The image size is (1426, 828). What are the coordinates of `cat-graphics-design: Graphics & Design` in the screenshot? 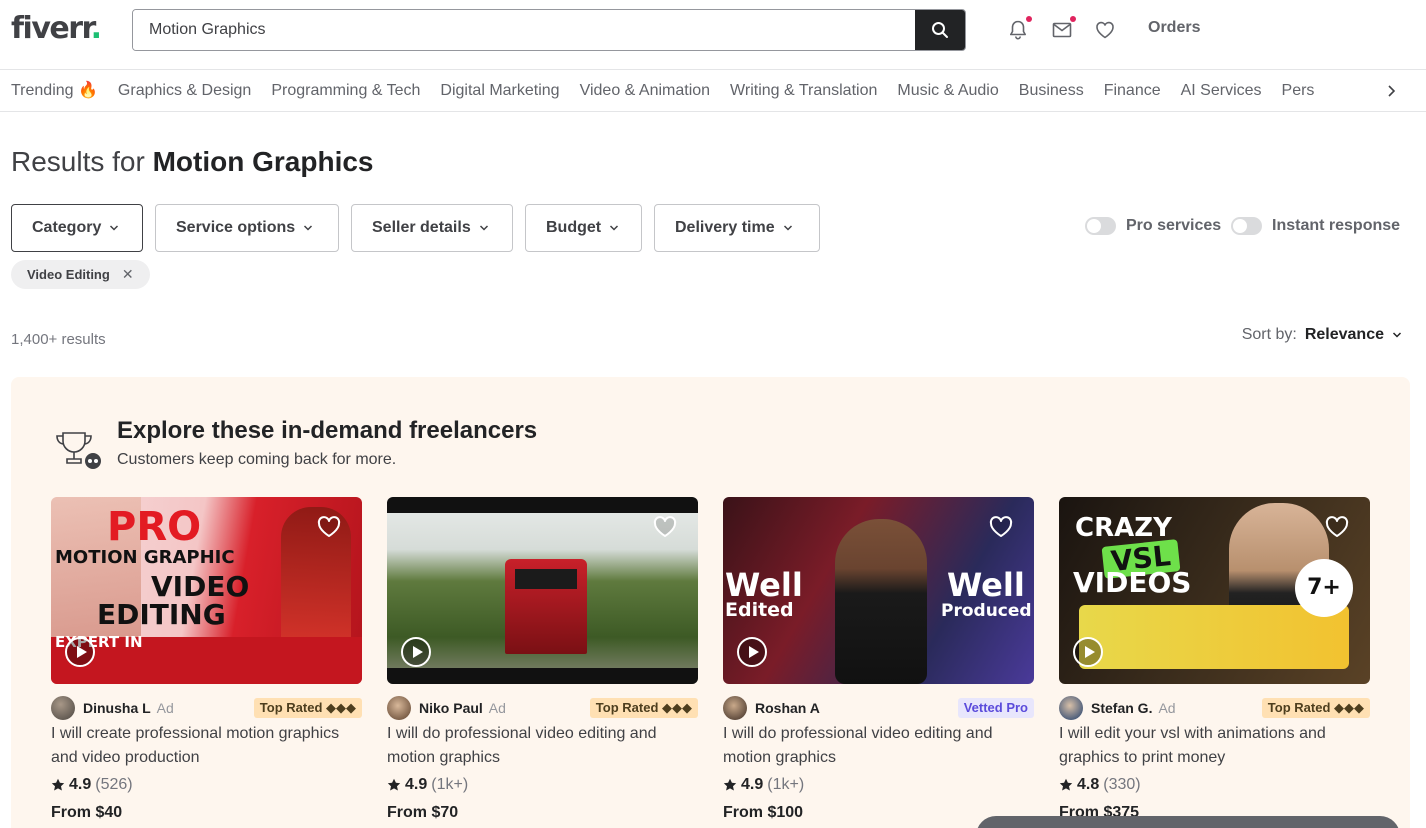 It's located at (184, 91).